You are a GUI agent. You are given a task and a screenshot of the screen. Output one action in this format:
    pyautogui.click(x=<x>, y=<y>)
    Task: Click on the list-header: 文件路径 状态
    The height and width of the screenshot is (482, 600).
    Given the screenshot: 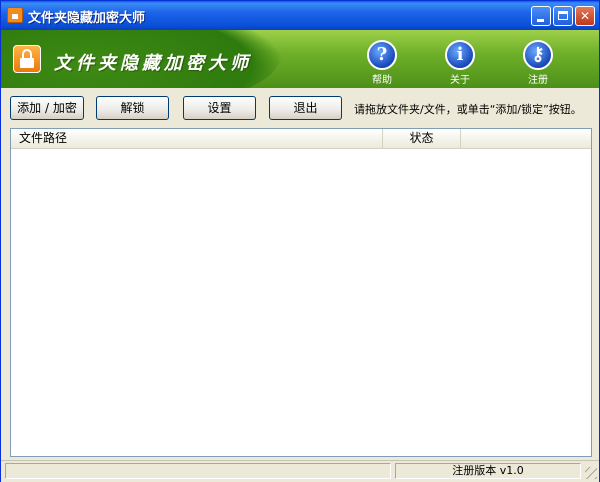 What is the action you would take?
    pyautogui.click(x=301, y=139)
    